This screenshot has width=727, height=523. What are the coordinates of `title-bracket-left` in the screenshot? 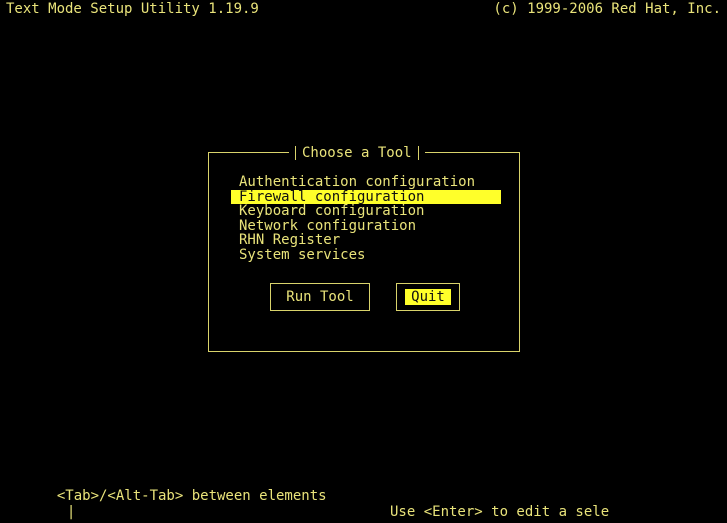 It's located at (295, 153).